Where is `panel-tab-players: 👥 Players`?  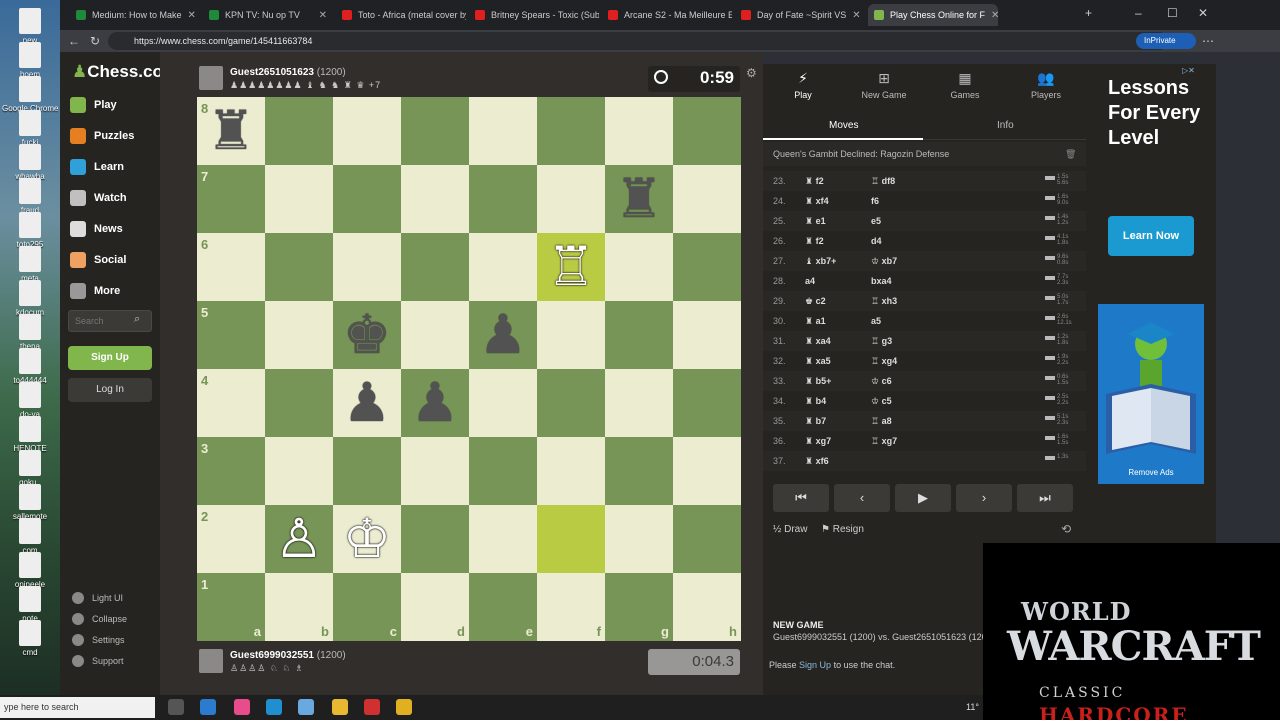 panel-tab-players: 👥 Players is located at coordinates (1046, 85).